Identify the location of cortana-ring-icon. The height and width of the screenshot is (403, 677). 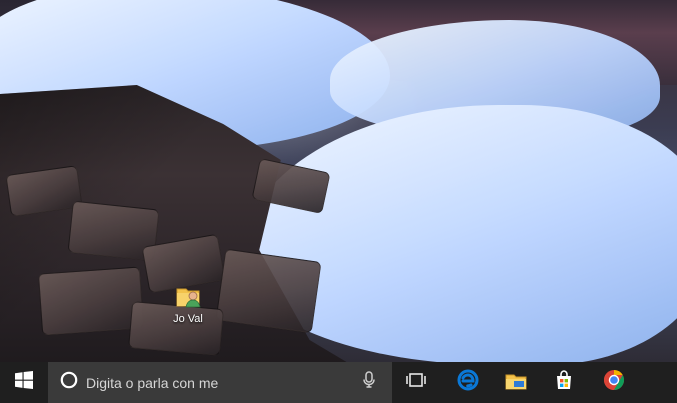
(69, 382).